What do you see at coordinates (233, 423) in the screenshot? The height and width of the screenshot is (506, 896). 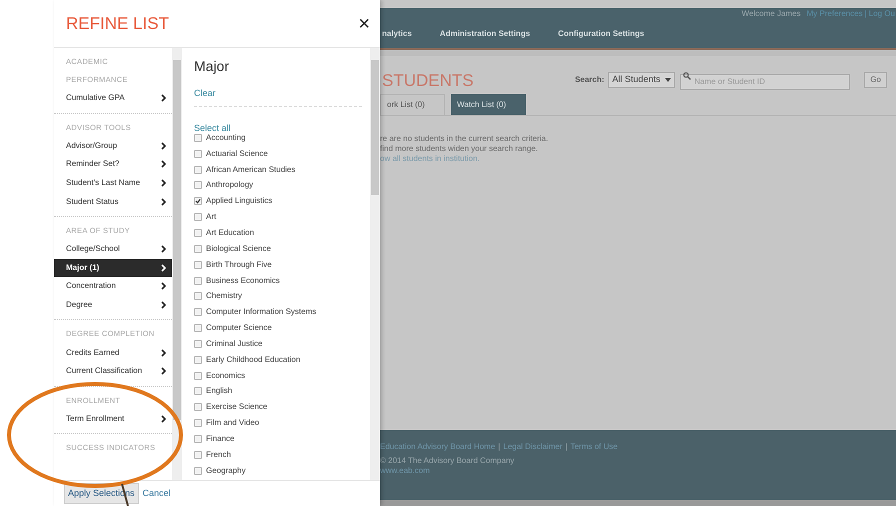 I see `option-label: Film and Video` at bounding box center [233, 423].